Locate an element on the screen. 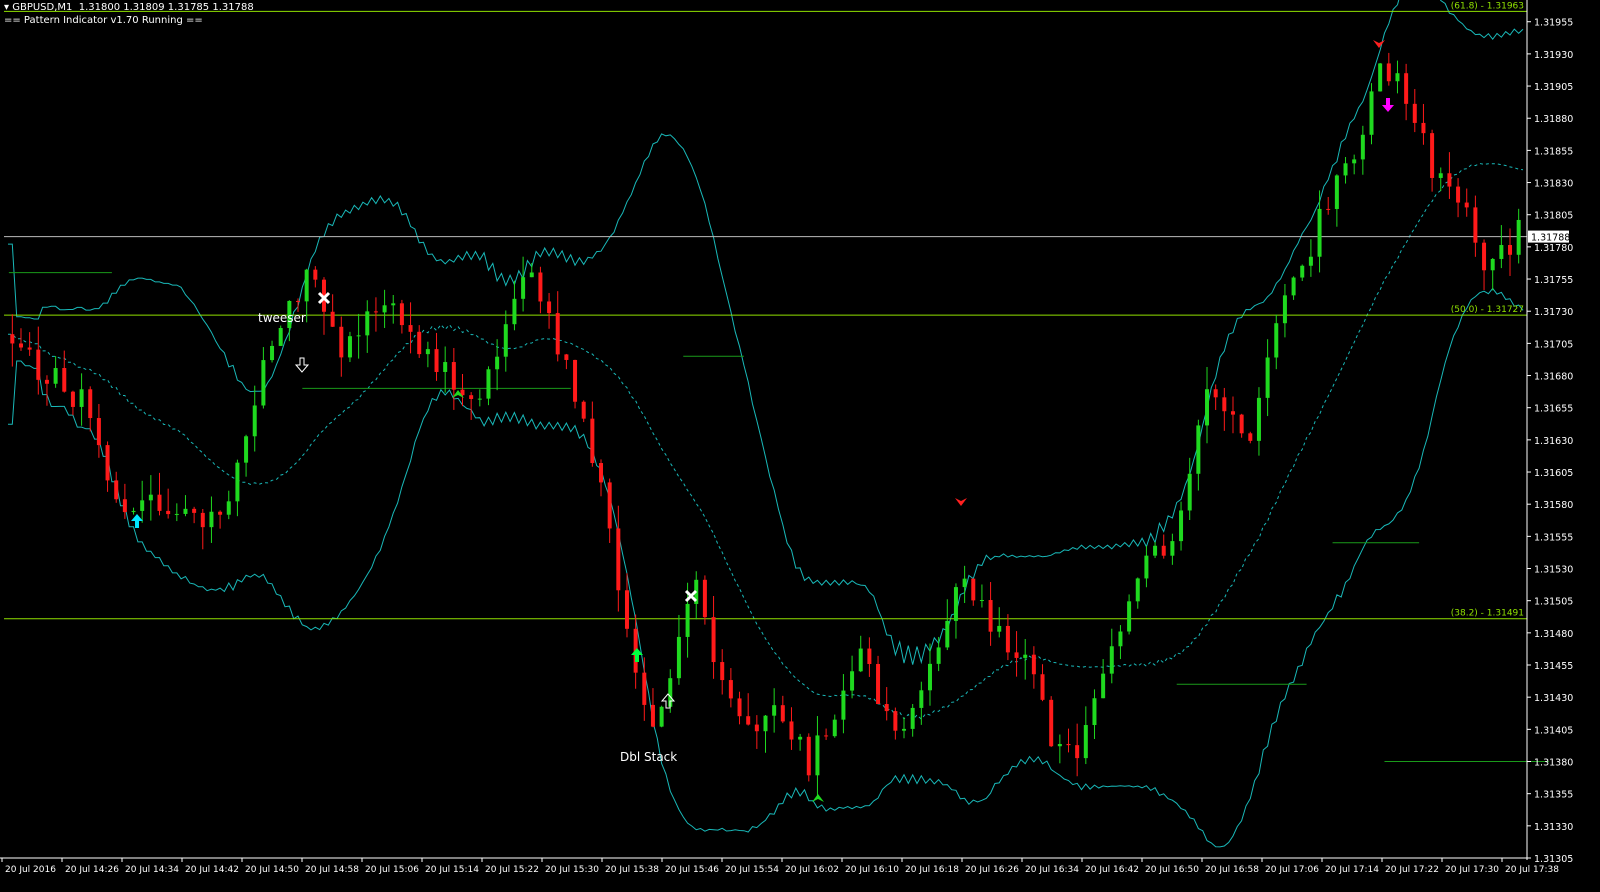 The height and width of the screenshot is (892, 1600). time-tick-label: 20 Jul 14:42 is located at coordinates (212, 870).